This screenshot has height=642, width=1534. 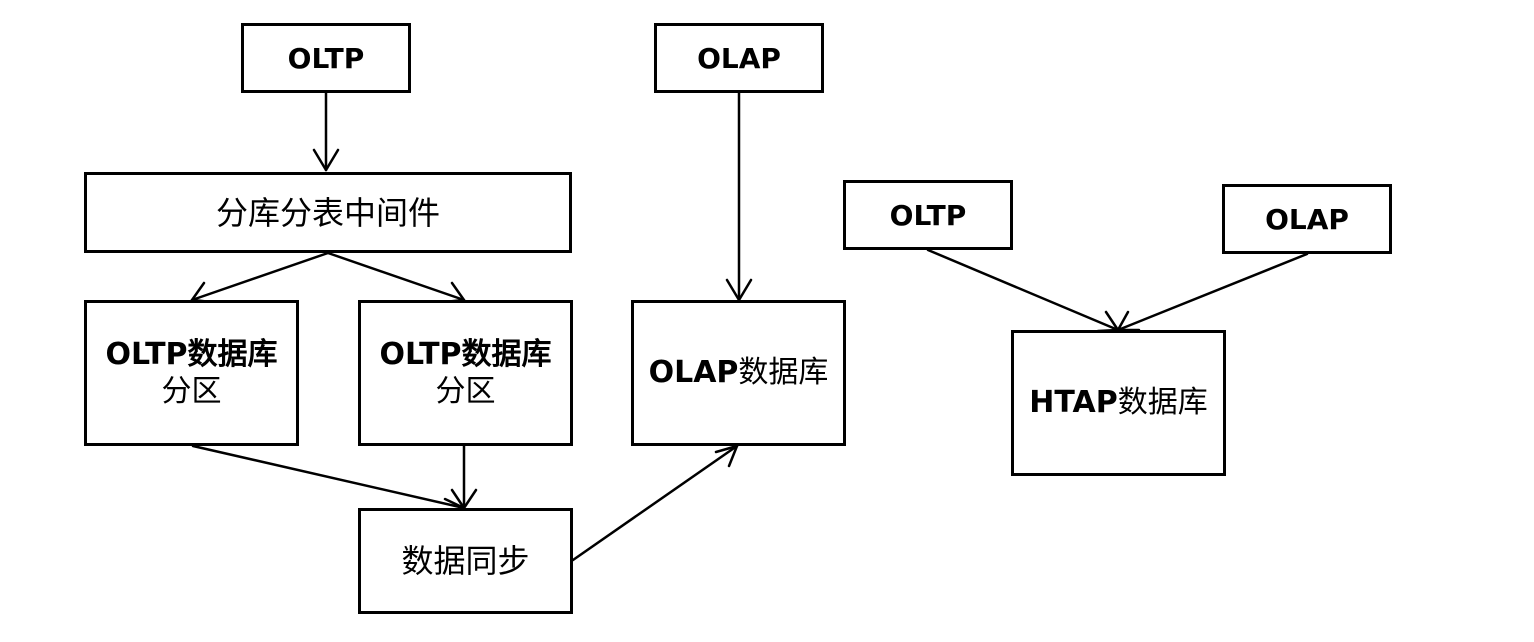 I want to click on partition-2-suffix: 数据库, so click(x=506, y=354).